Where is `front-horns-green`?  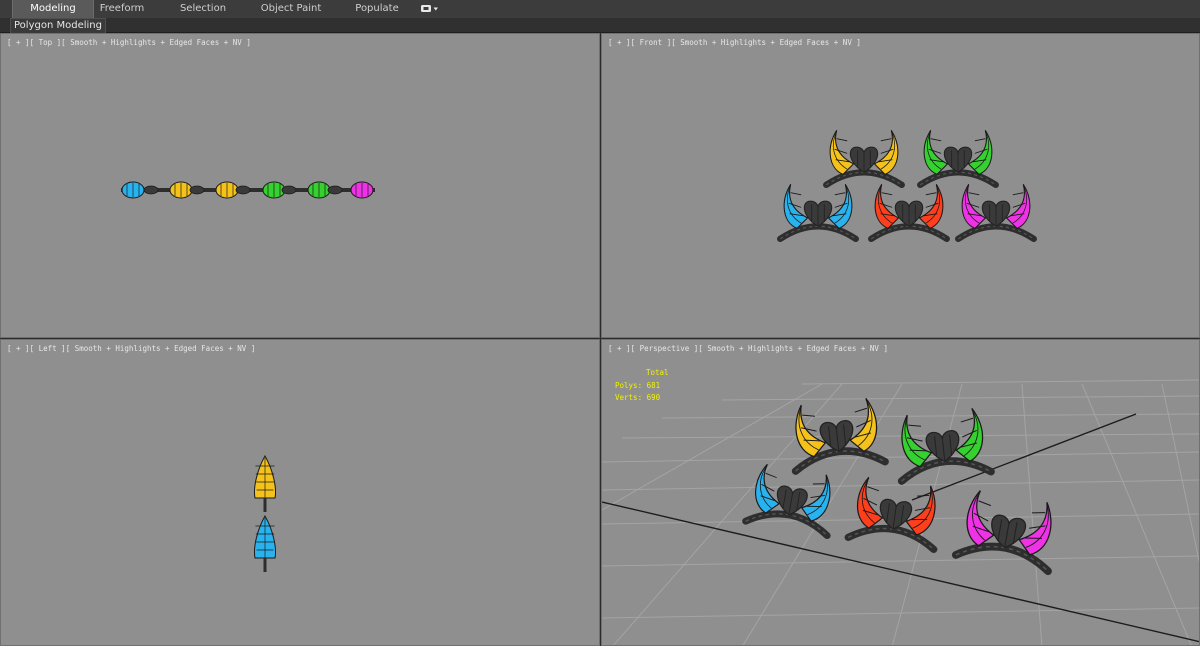
front-horns-green is located at coordinates (958, 159).